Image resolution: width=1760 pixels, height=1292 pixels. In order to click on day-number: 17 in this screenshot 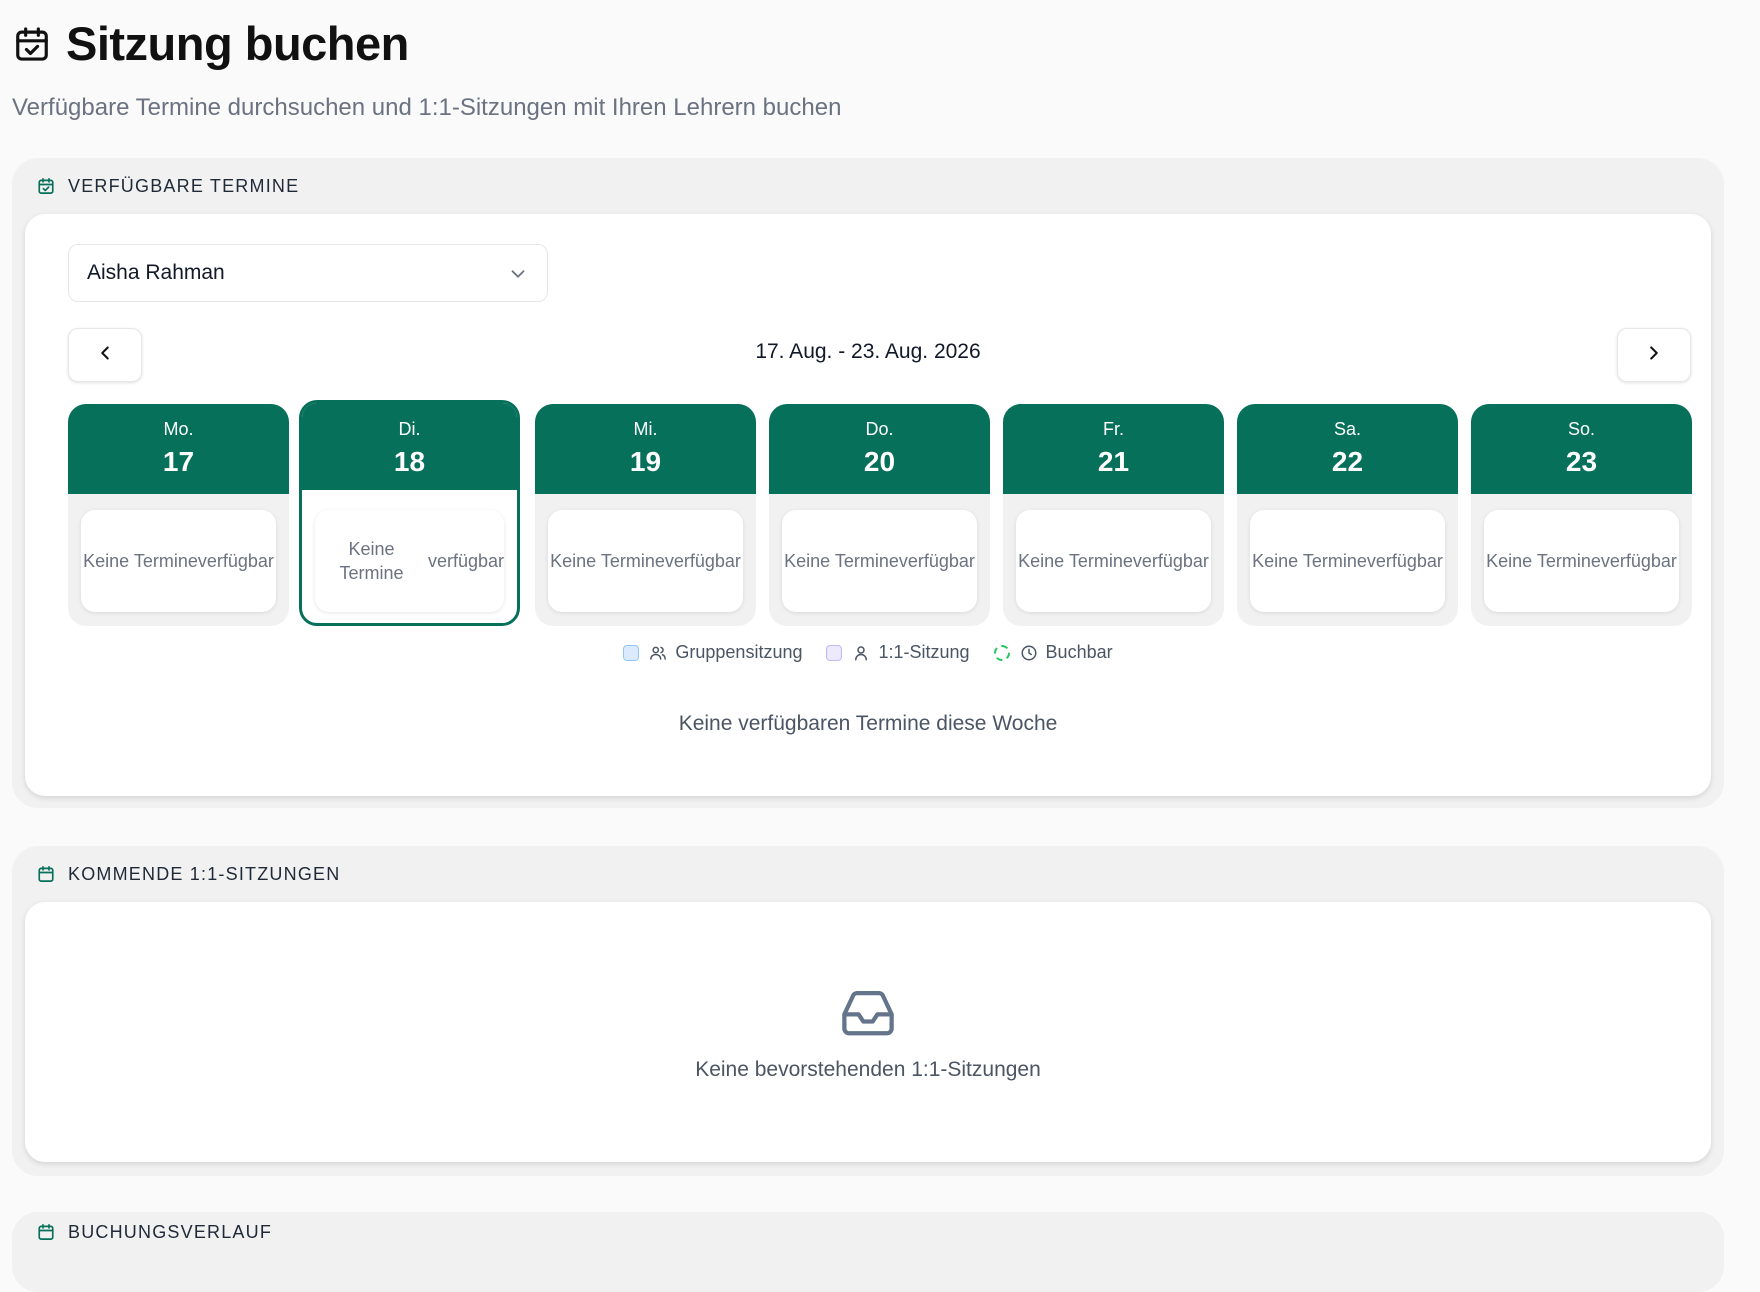, I will do `click(178, 461)`.